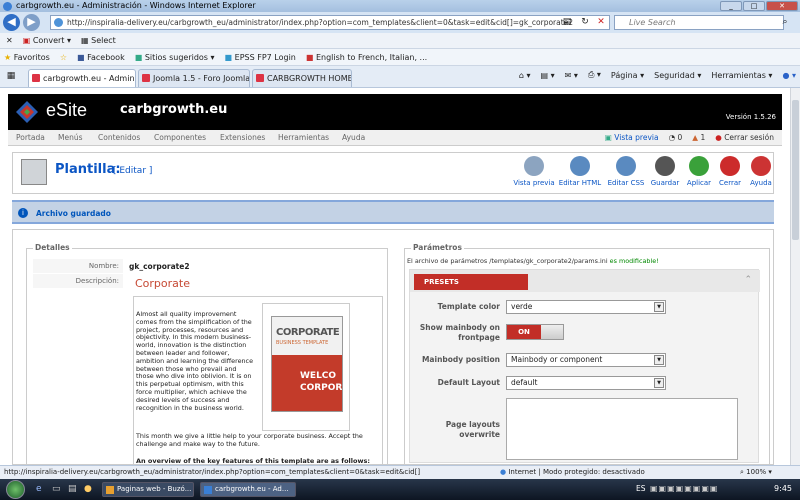 This screenshot has height=500, width=800. Describe the element at coordinates (567, 22) in the screenshot. I see `compat-icon: ▤` at that location.